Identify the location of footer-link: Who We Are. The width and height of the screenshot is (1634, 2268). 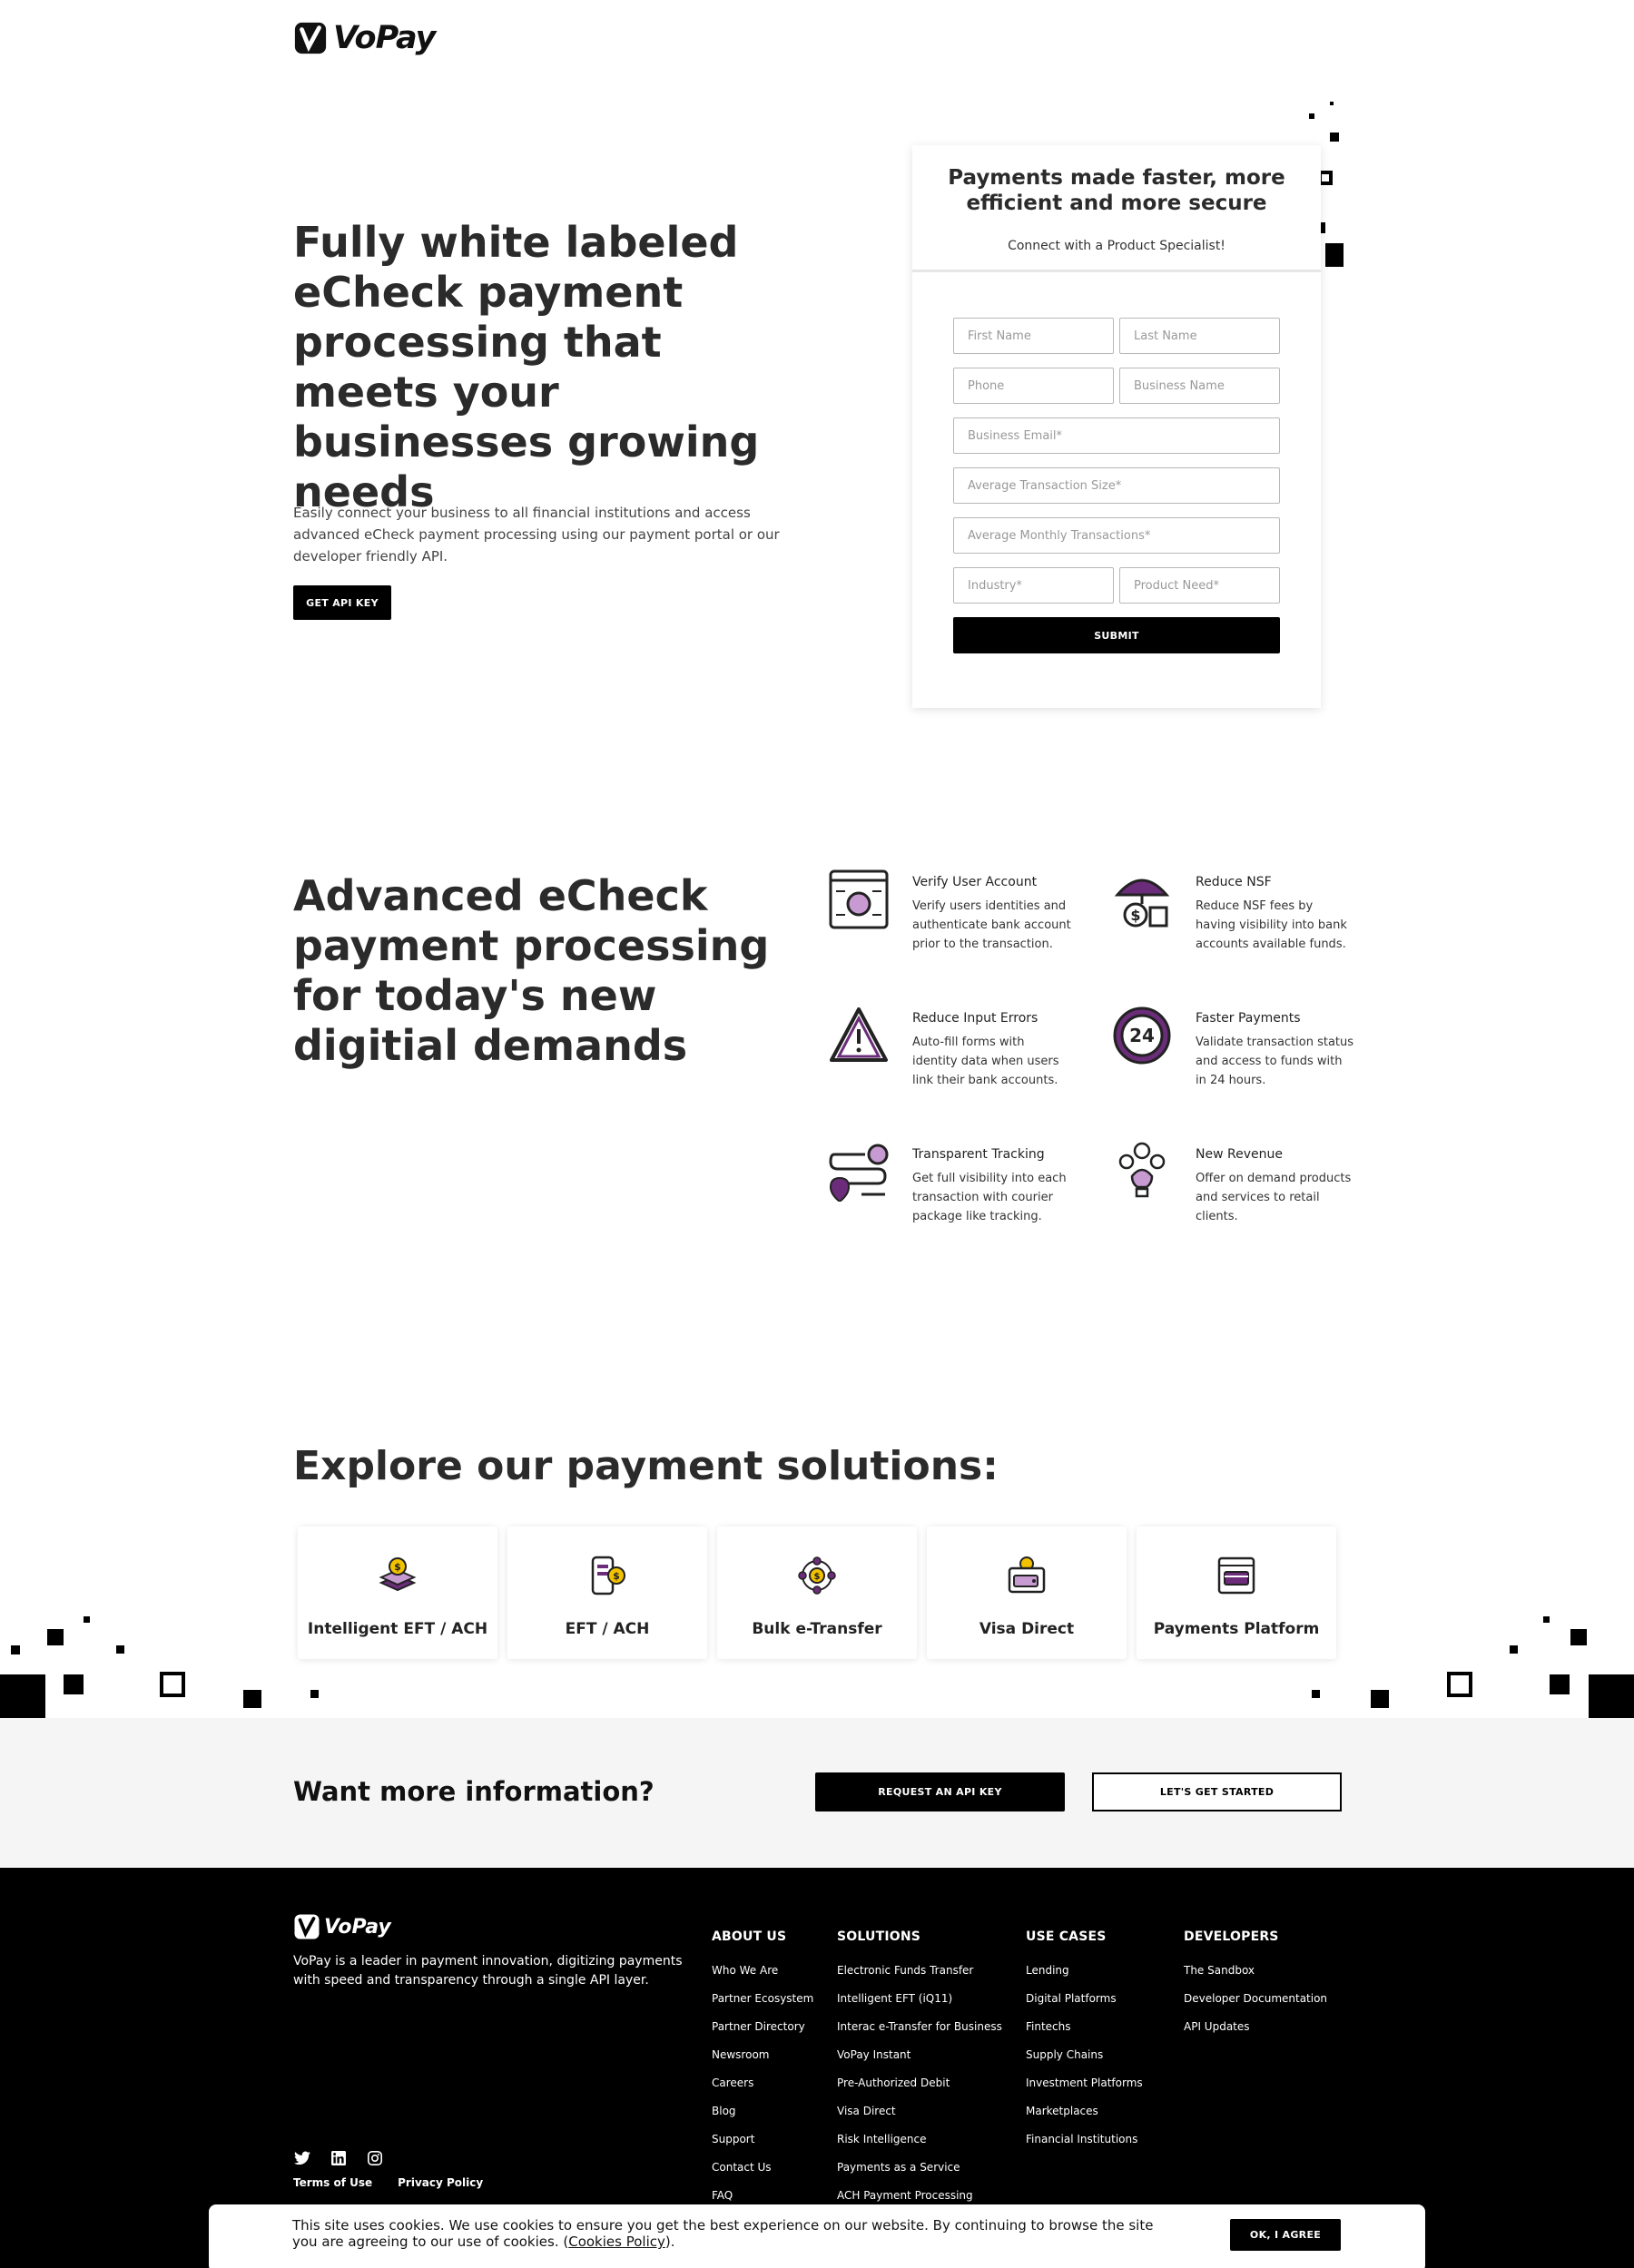
(762, 1978).